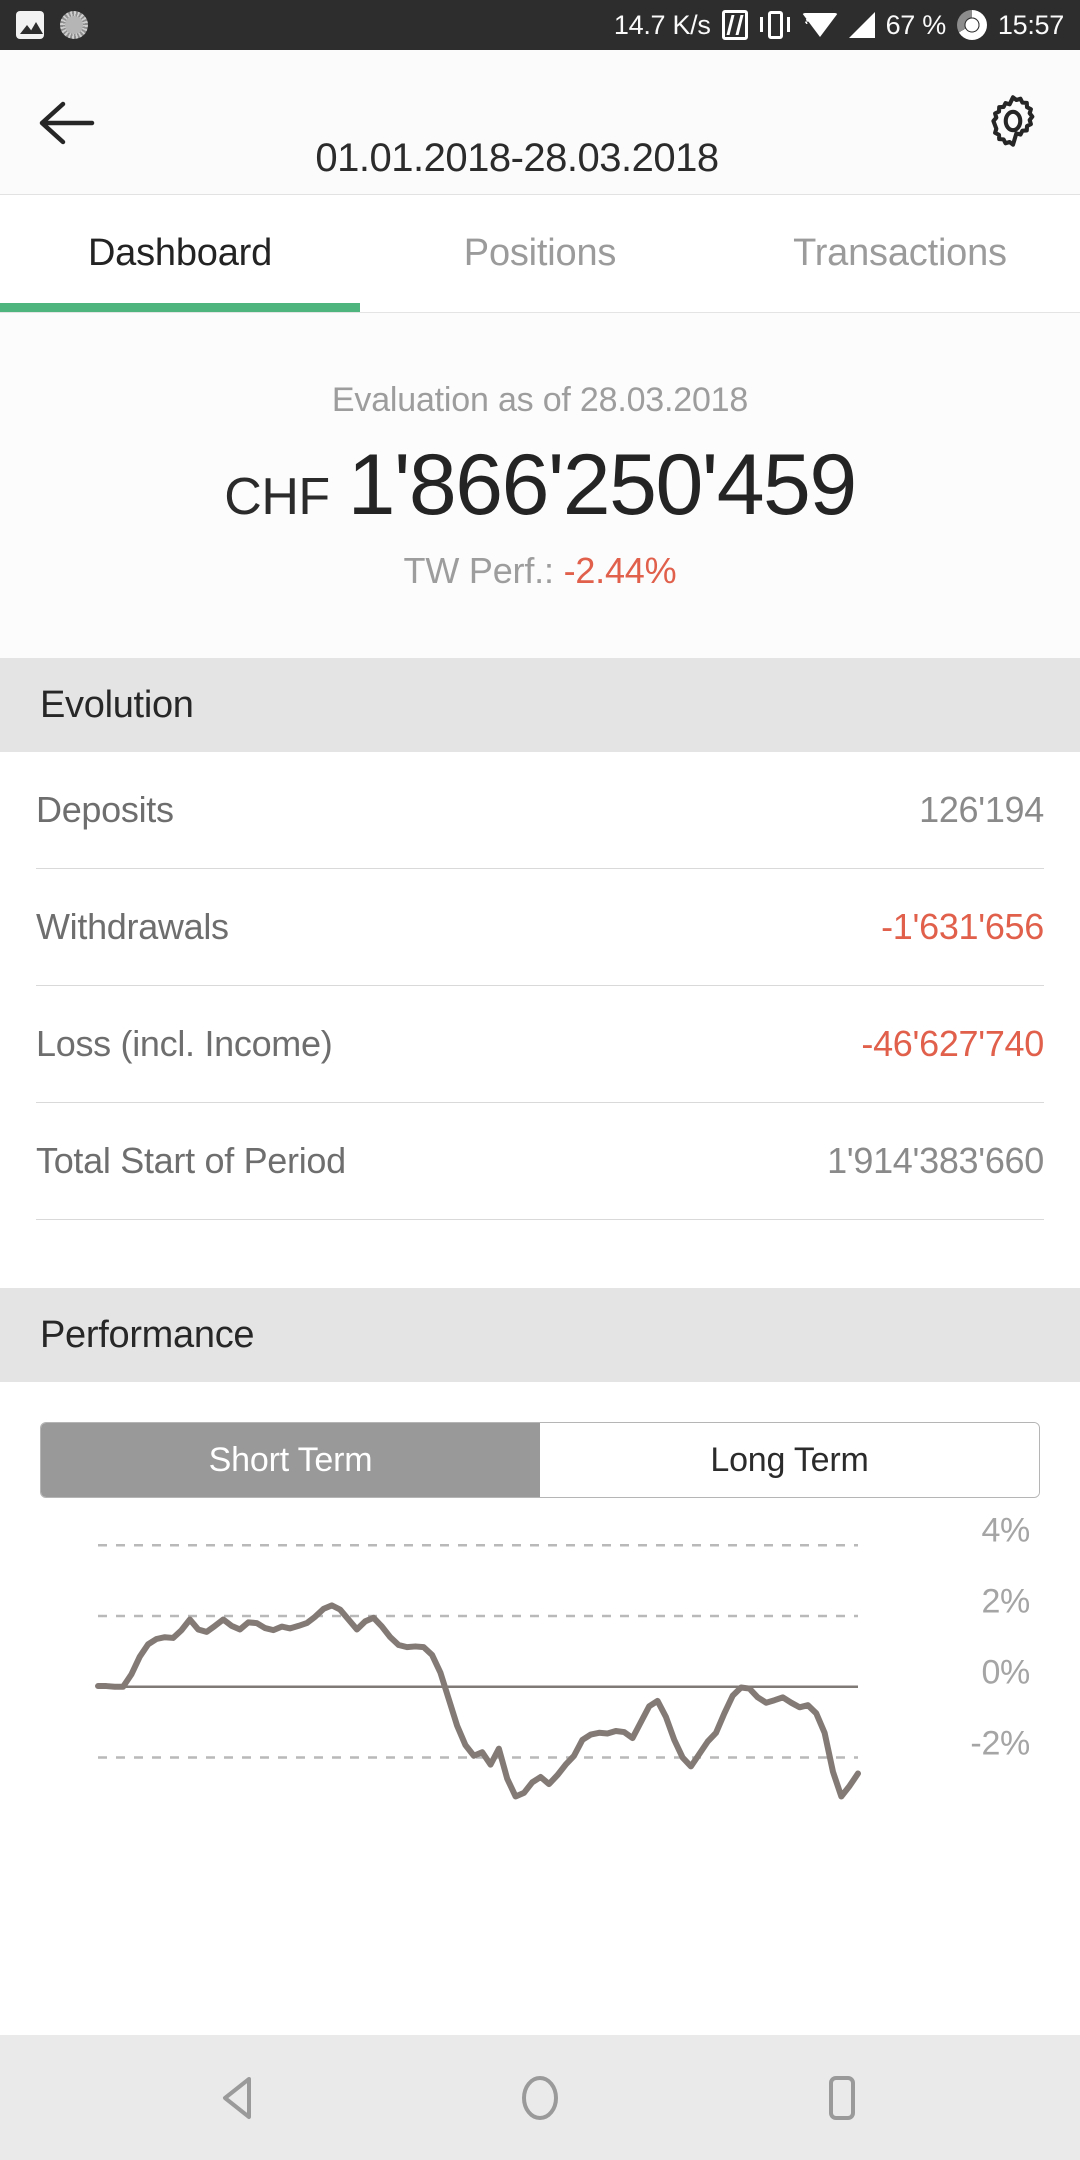 The width and height of the screenshot is (1080, 2160). I want to click on table-row: Total Start of Period 1'914'383'660, so click(540, 1161).